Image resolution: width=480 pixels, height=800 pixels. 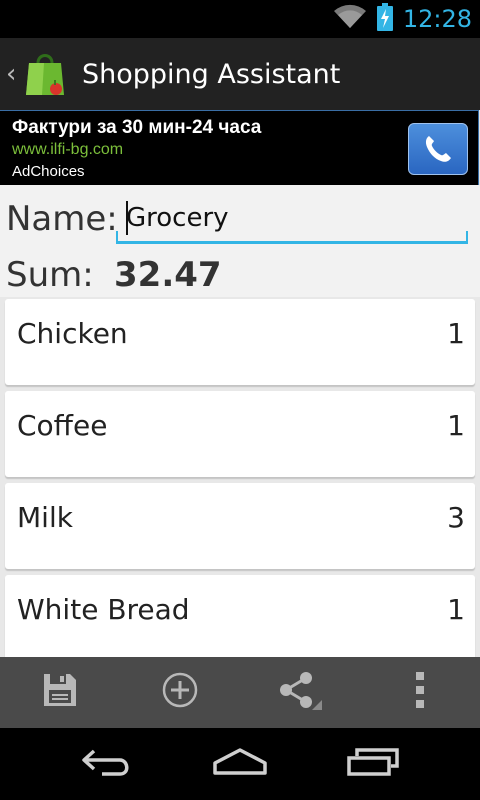 What do you see at coordinates (62, 219) in the screenshot?
I see `name-label: Name:` at bounding box center [62, 219].